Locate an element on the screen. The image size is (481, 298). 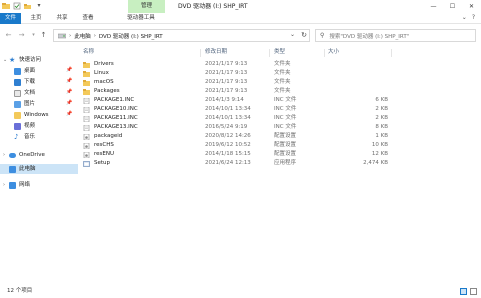
file-name-label: PACKAGE11.INC is located at coordinates (116, 118).